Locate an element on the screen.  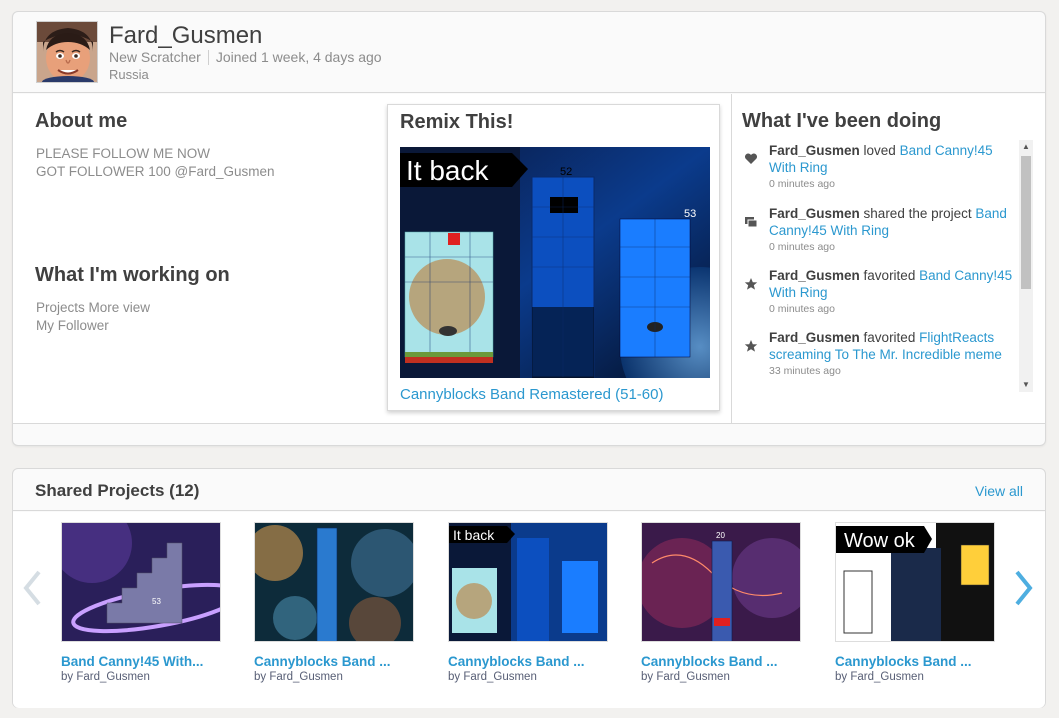
working-title: What I'm working on is located at coordinates (132, 275).